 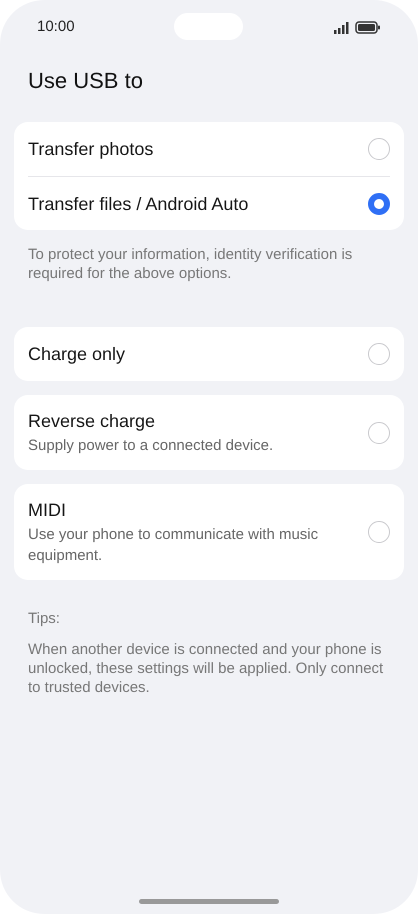 I want to click on option-row: Transfer files / Android Auto, so click(x=209, y=203).